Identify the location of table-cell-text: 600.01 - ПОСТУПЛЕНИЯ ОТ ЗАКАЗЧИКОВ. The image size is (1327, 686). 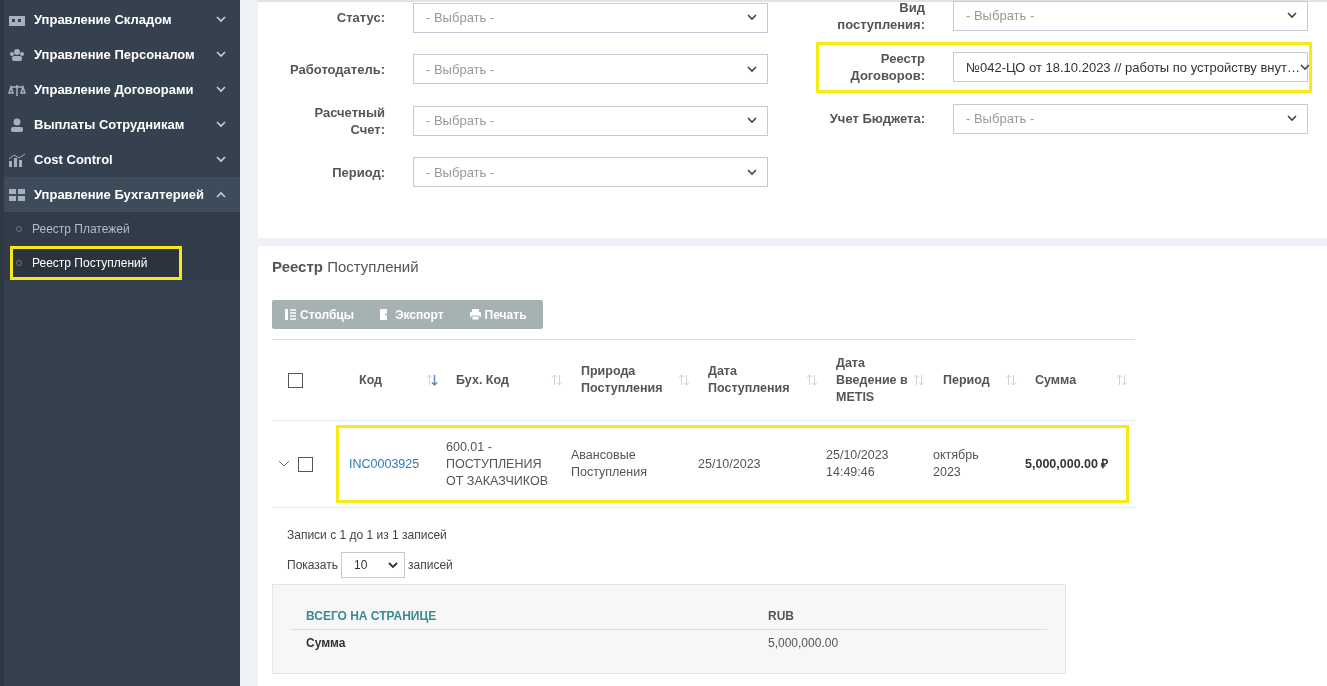
(497, 464).